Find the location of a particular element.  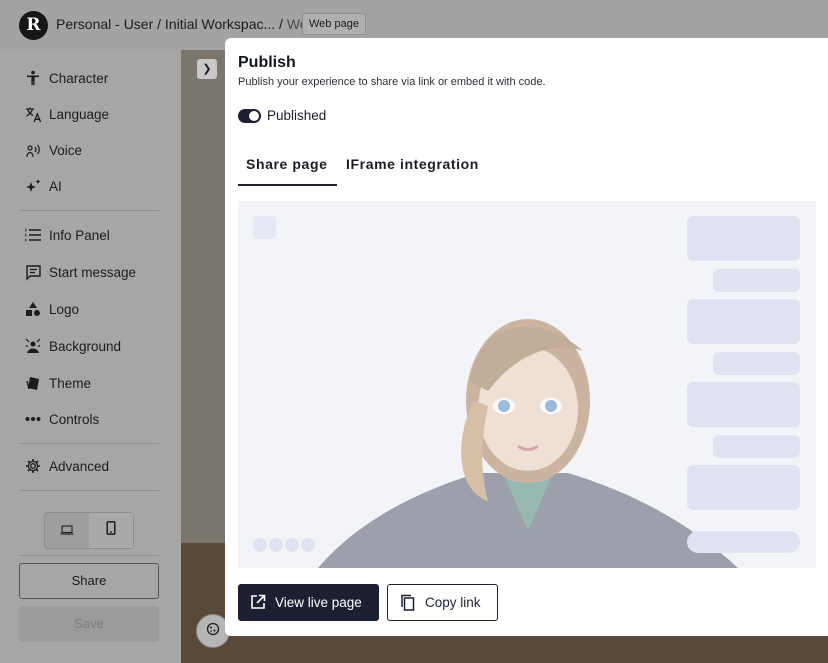

sidebar-item-label: Voice is located at coordinates (66, 150).